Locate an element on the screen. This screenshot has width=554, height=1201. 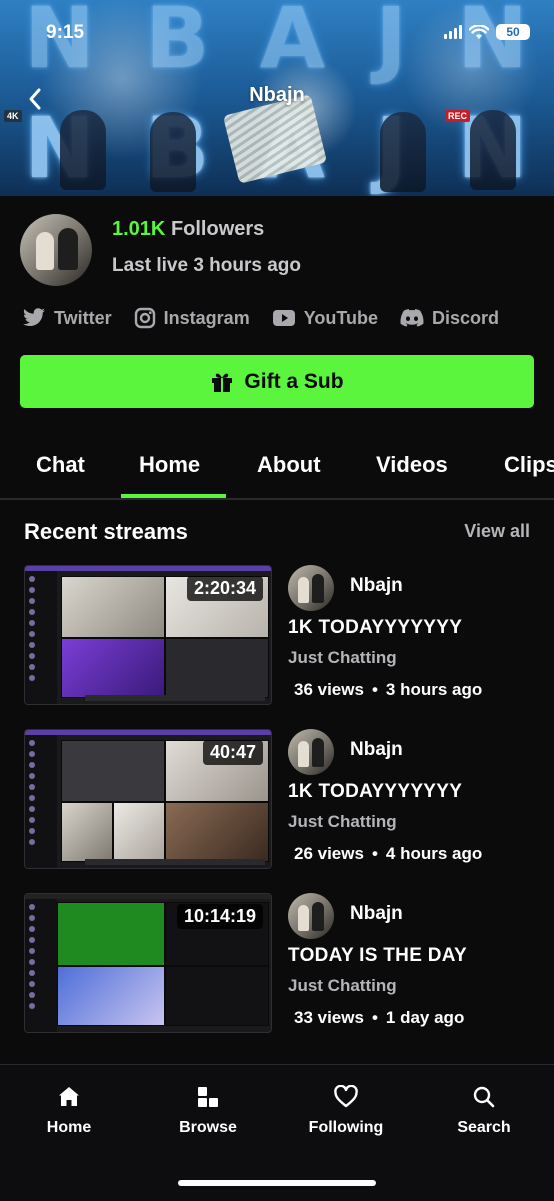
tab-chat: Chat is located at coordinates (60, 465).